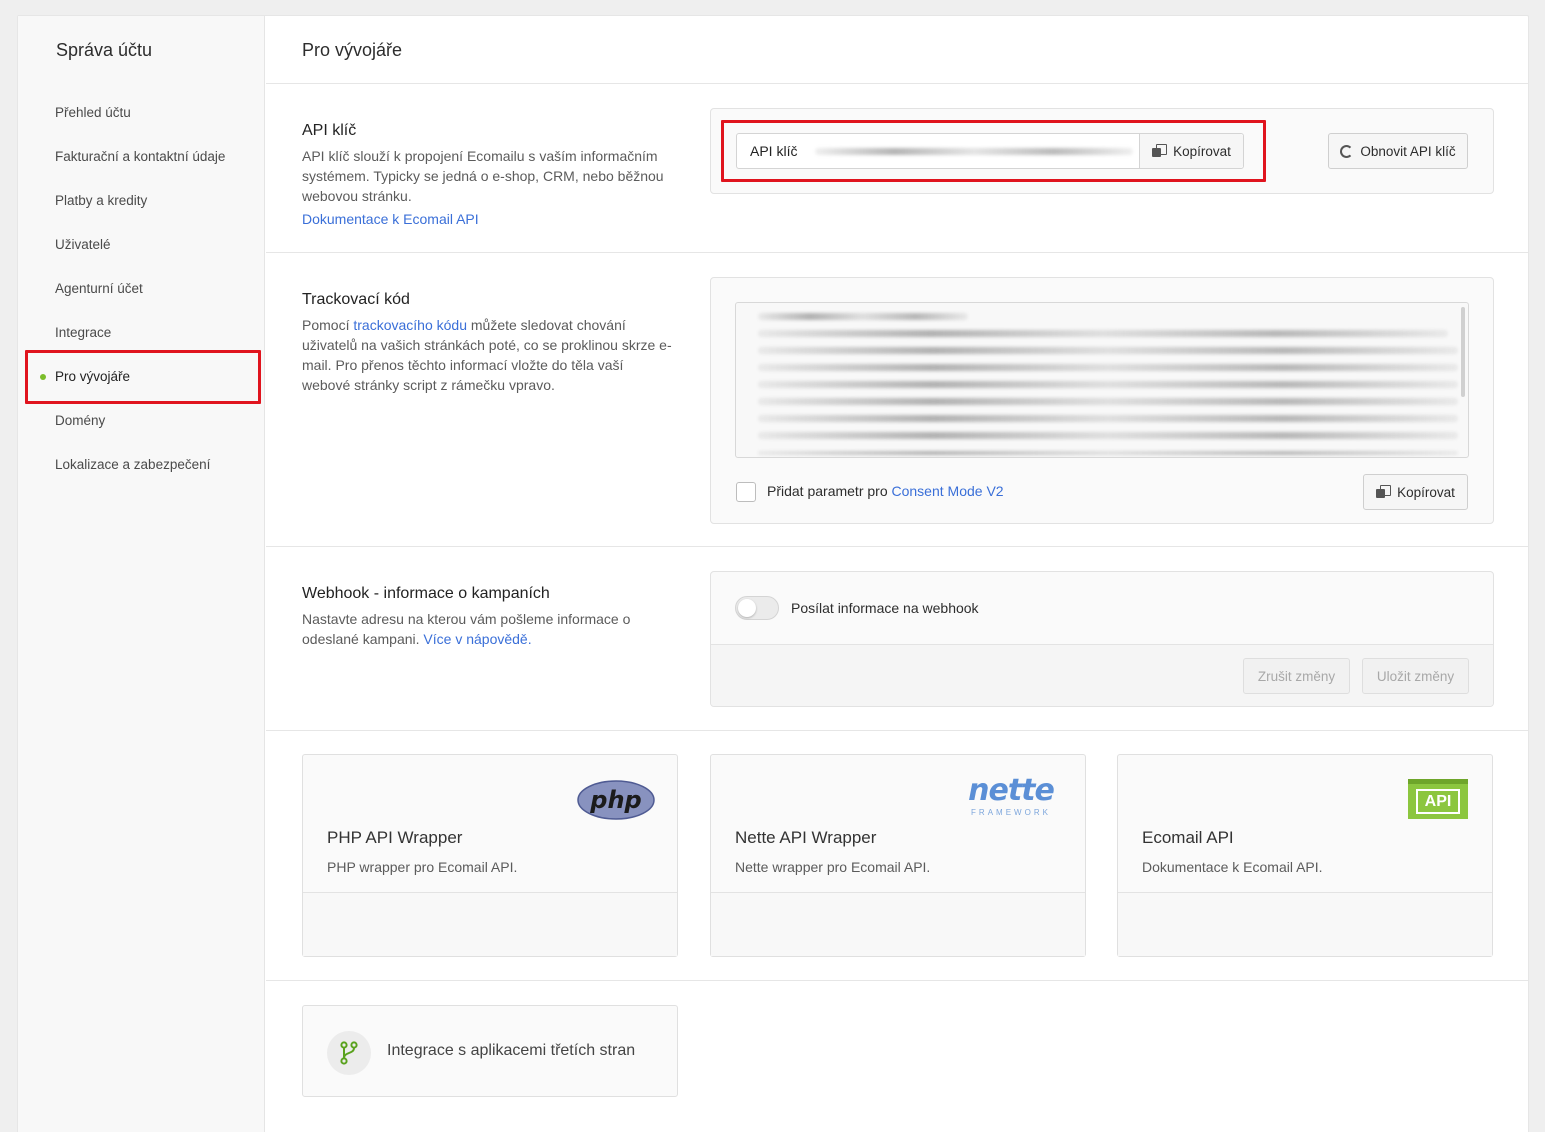 This screenshot has height=1132, width=1545. I want to click on tracking-copy-button: Kopírovat, so click(1415, 492).